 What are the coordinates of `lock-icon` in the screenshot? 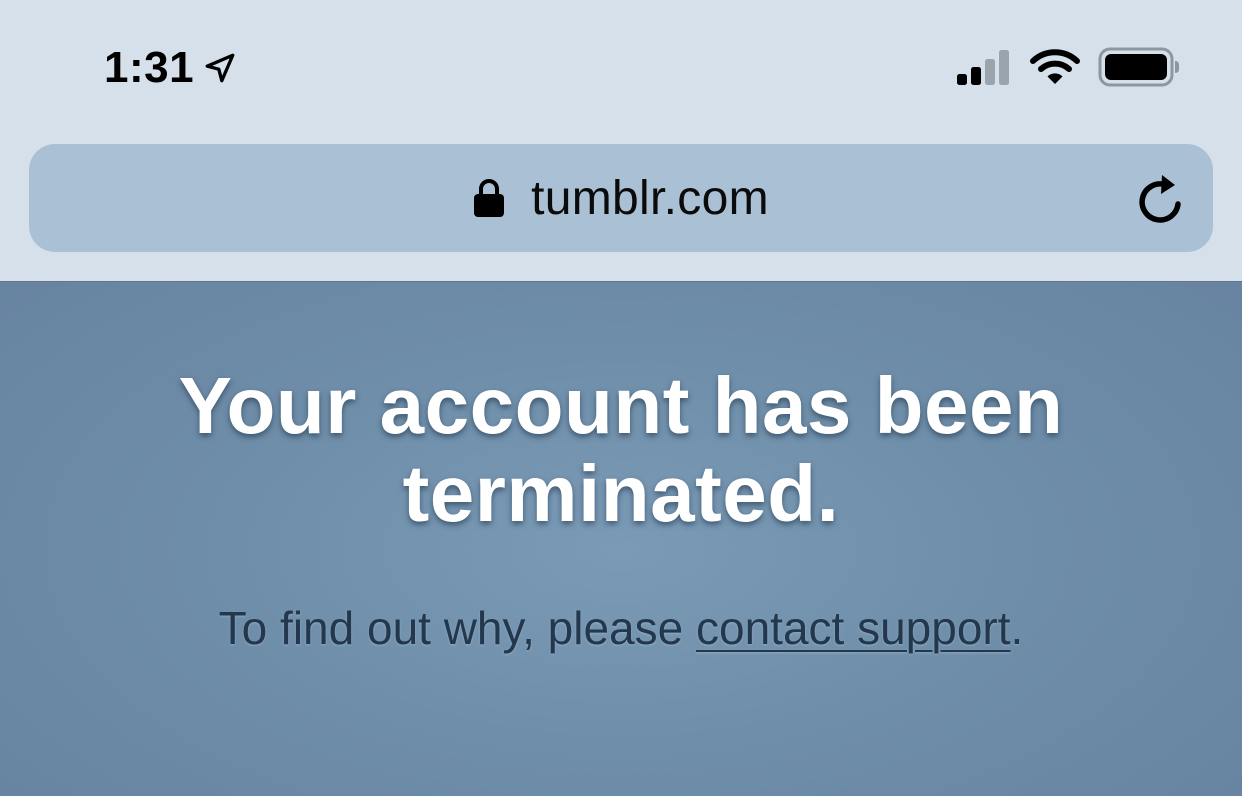 It's located at (489, 198).